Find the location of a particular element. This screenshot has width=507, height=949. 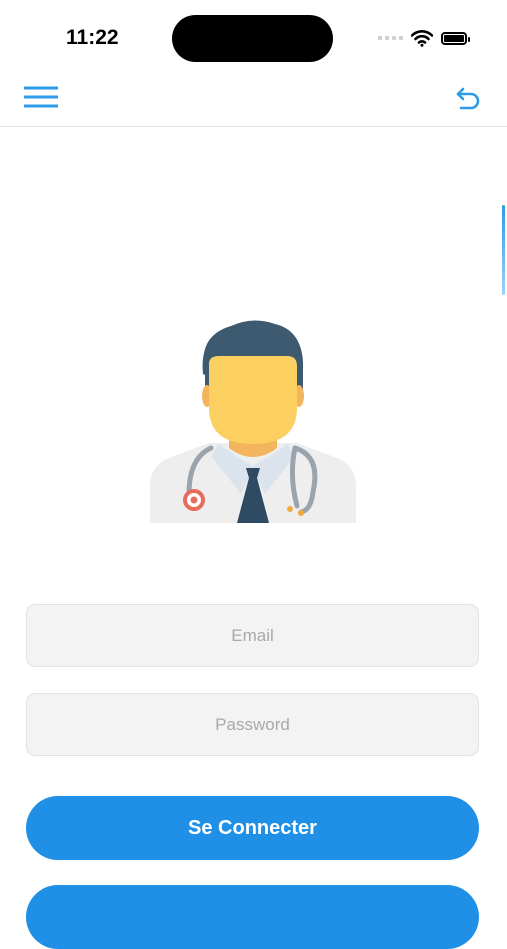

dynamic-island is located at coordinates (252, 38).